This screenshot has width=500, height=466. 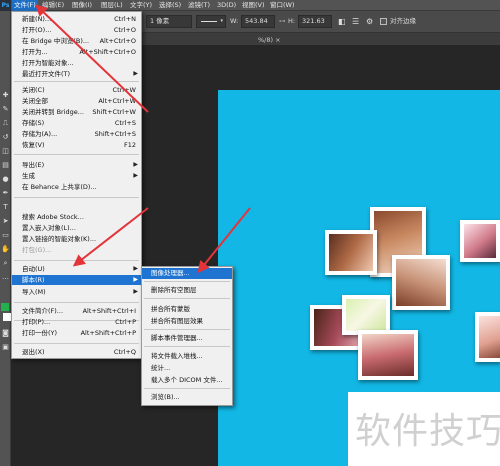 I want to click on menu-filter: 滤镜(T), so click(x=199, y=5).